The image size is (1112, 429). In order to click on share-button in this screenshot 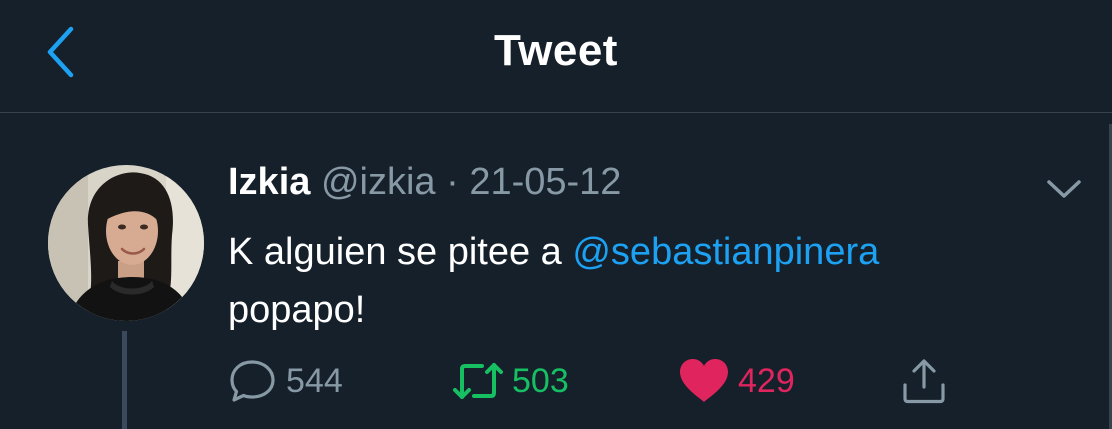, I will do `click(928, 381)`.